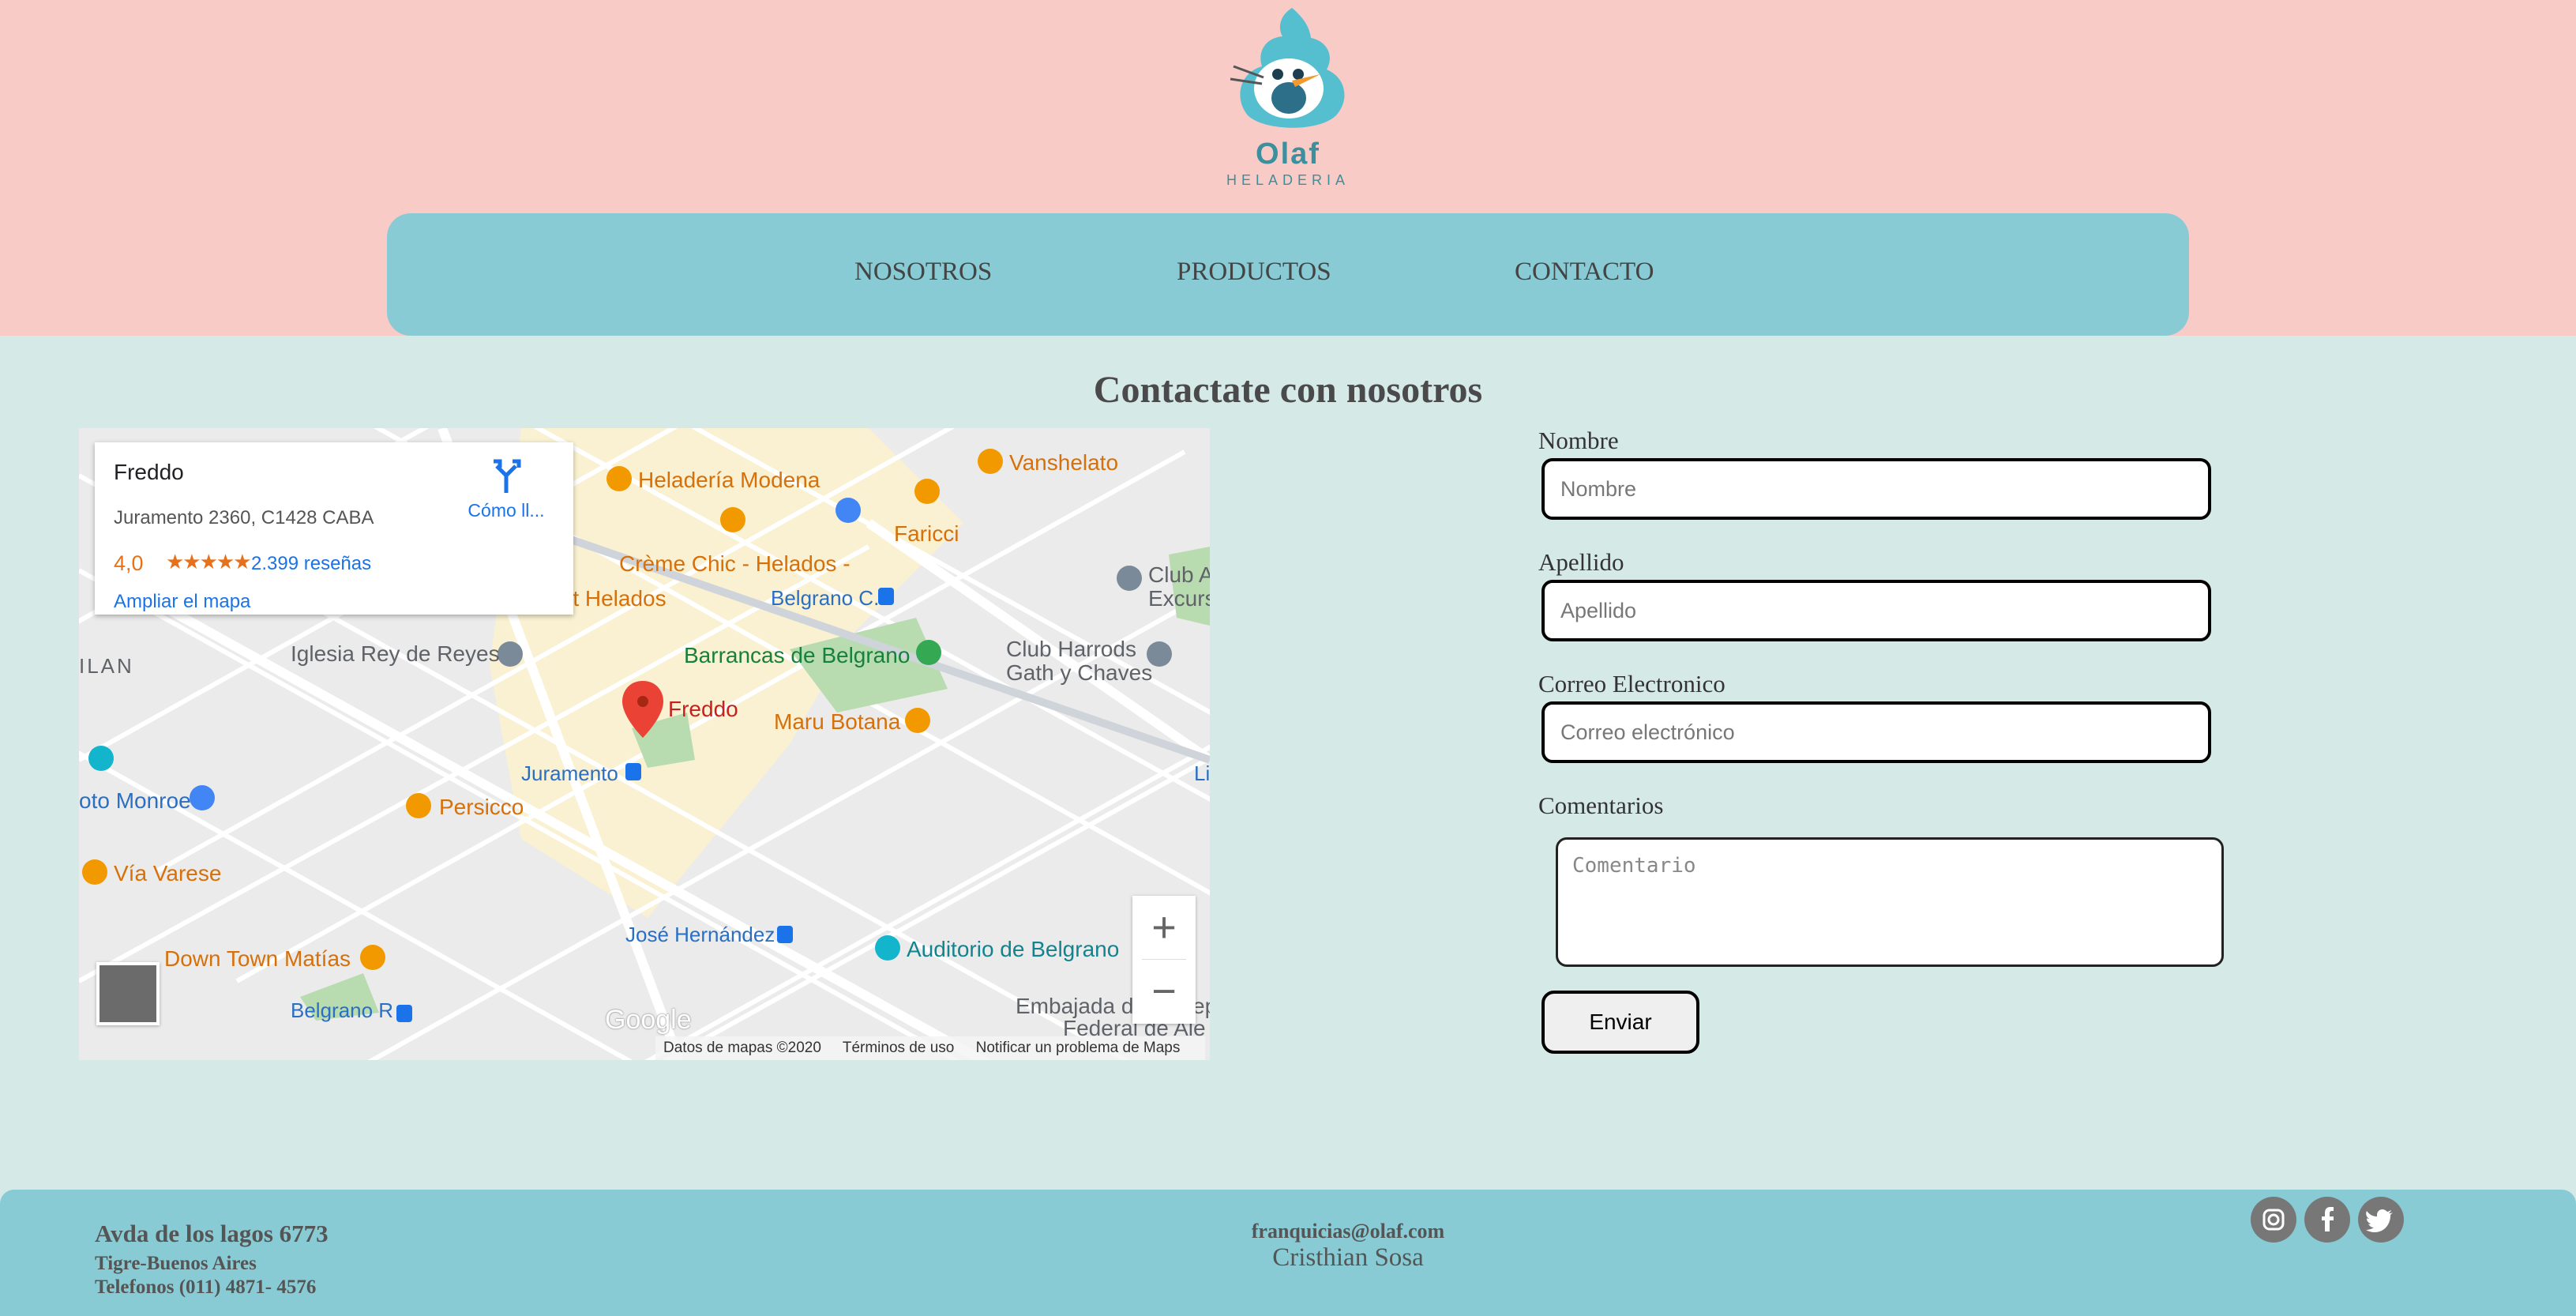 This screenshot has height=1316, width=2576. I want to click on nombre-input: Nombre, so click(1876, 489).